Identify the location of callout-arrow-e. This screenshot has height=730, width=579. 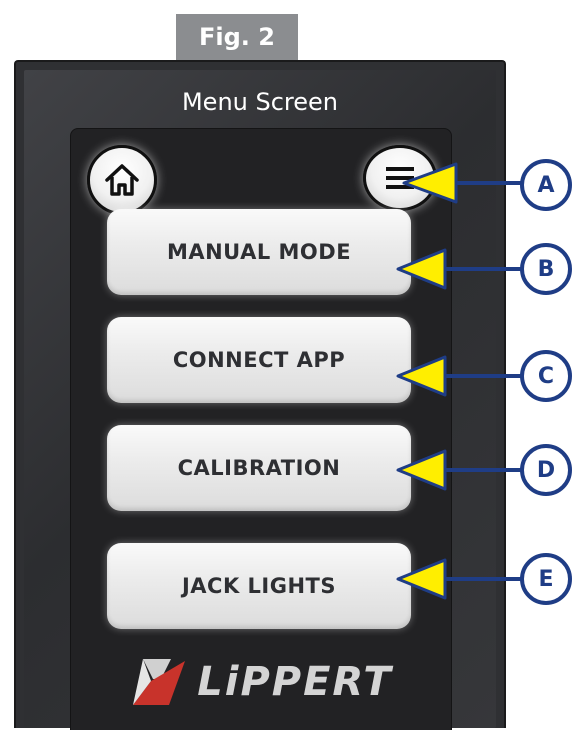
(421, 579).